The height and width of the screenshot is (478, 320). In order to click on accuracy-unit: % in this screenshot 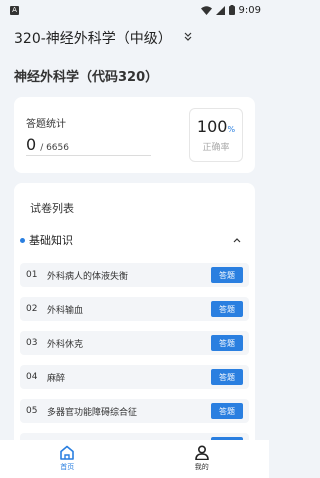, I will do `click(231, 129)`.